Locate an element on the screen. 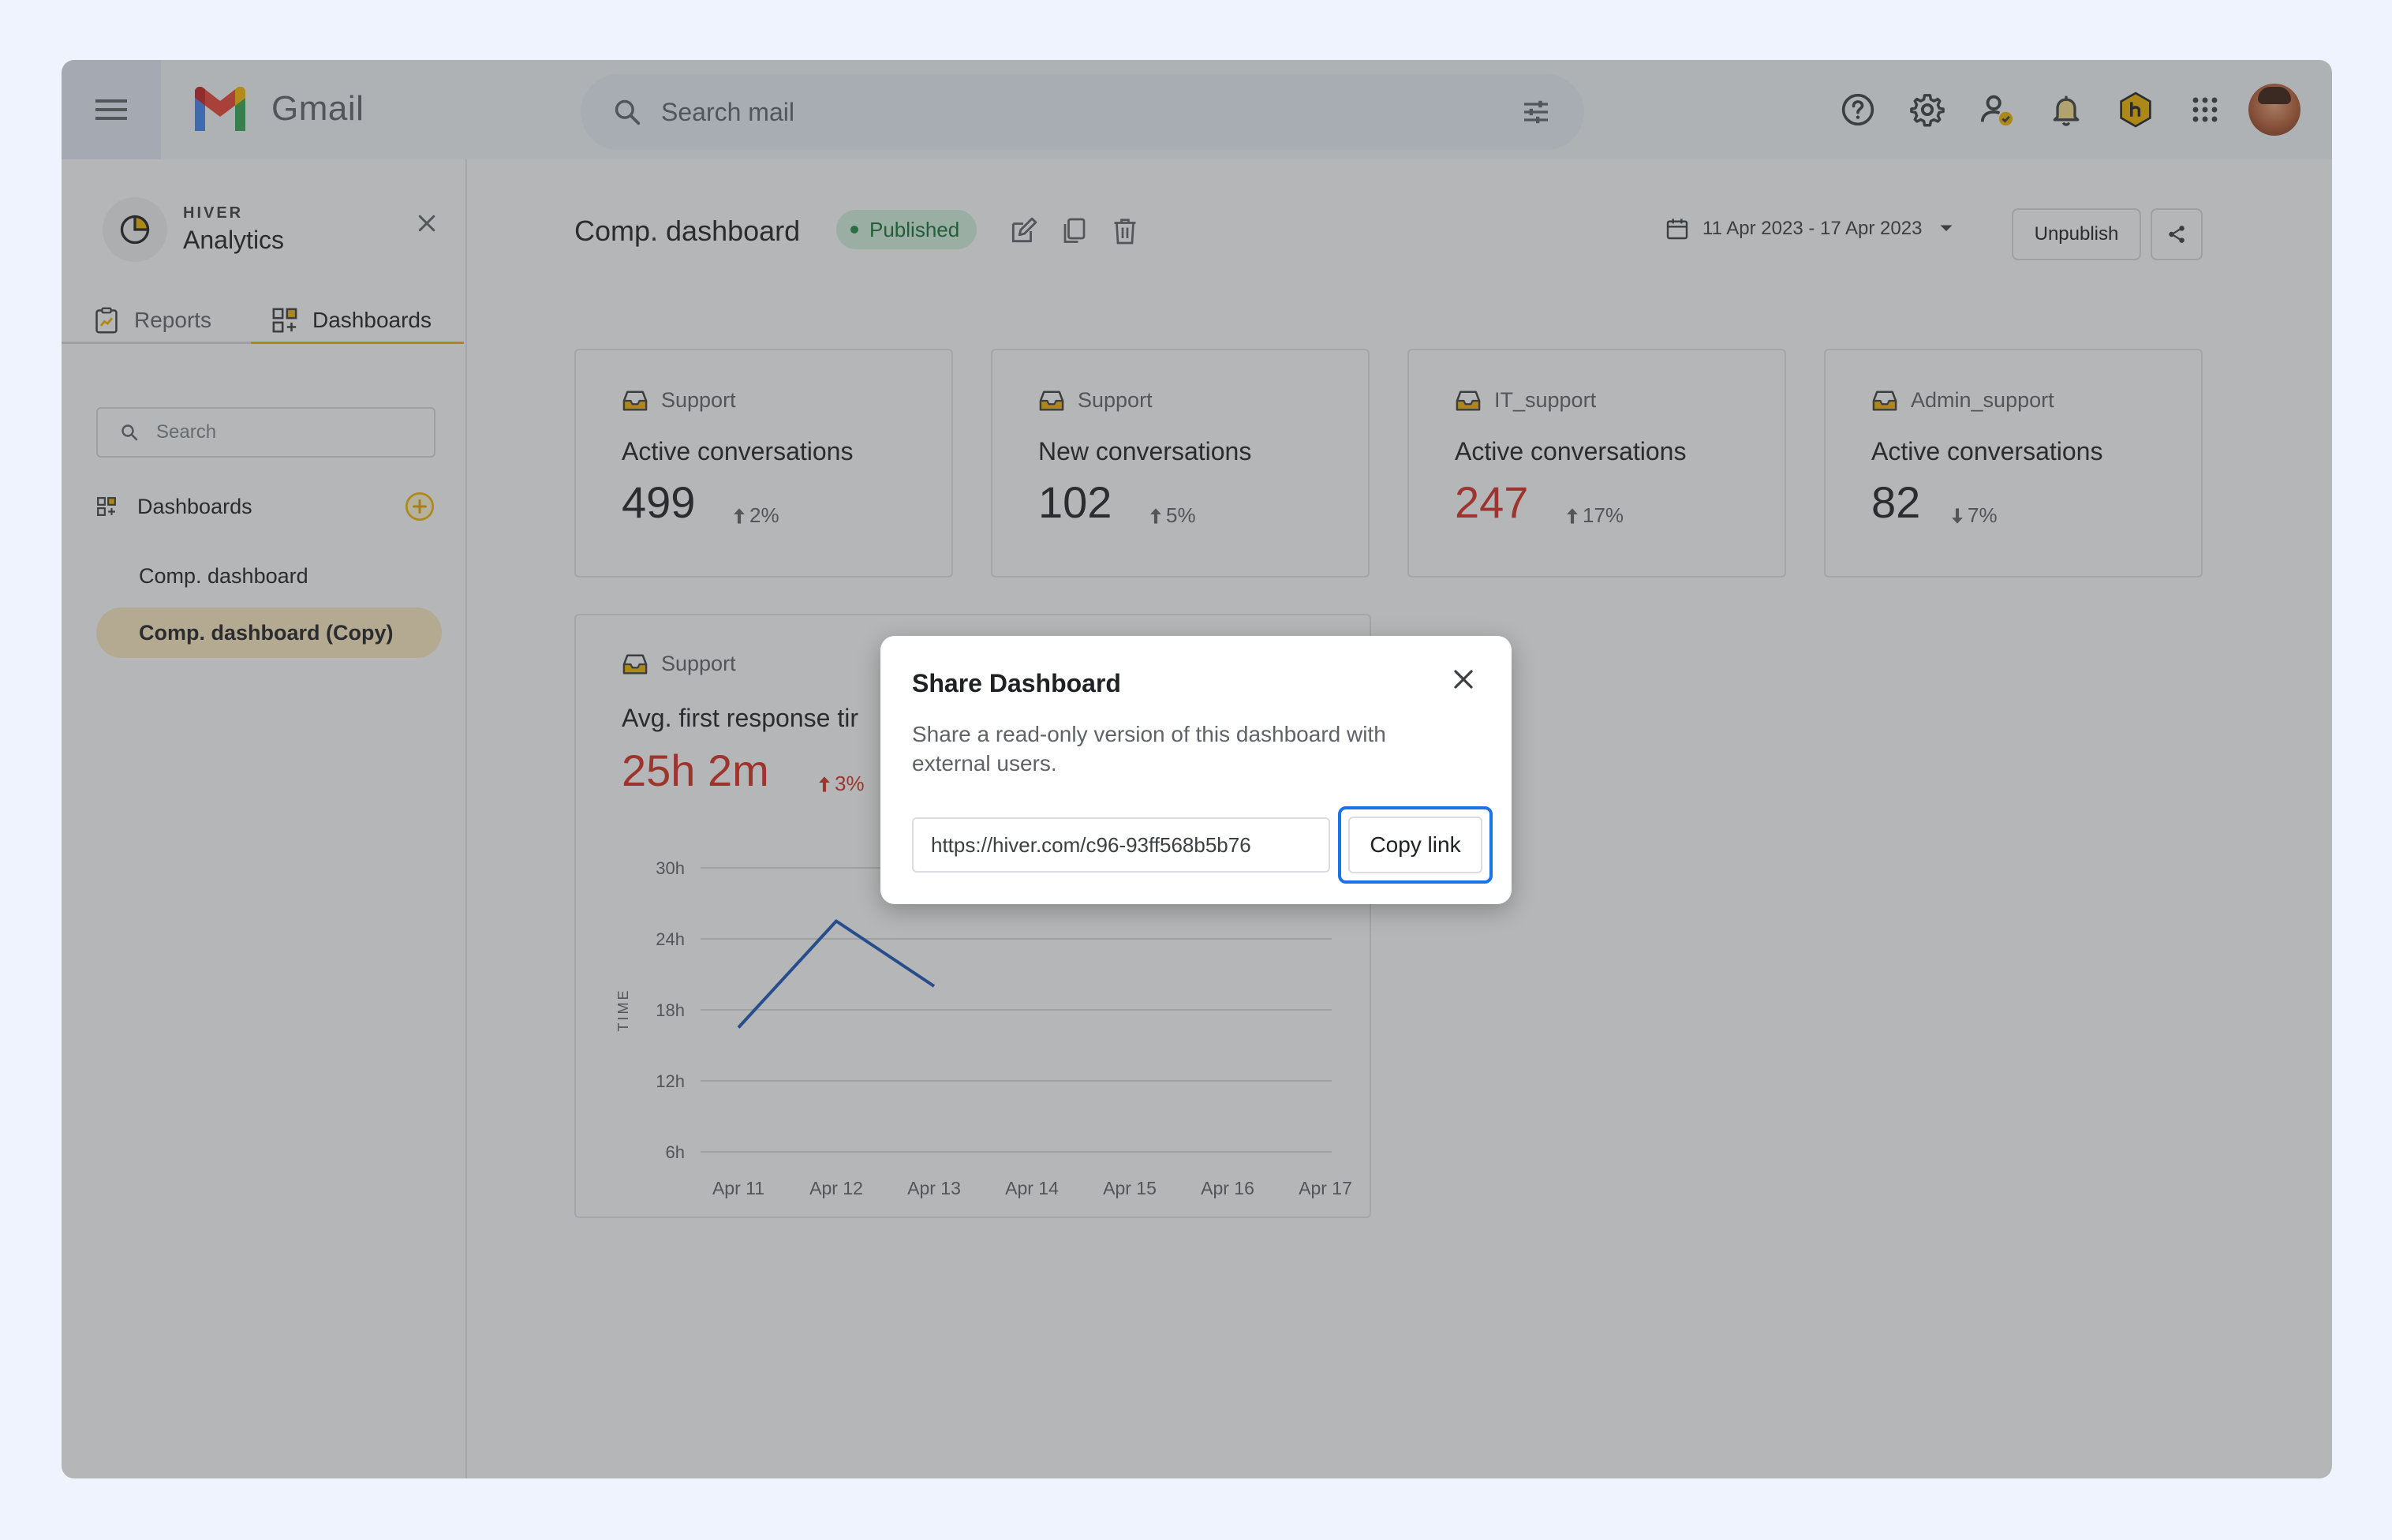 Image resolution: width=2392 pixels, height=1540 pixels. copy-link-button: Copy link is located at coordinates (1415, 845).